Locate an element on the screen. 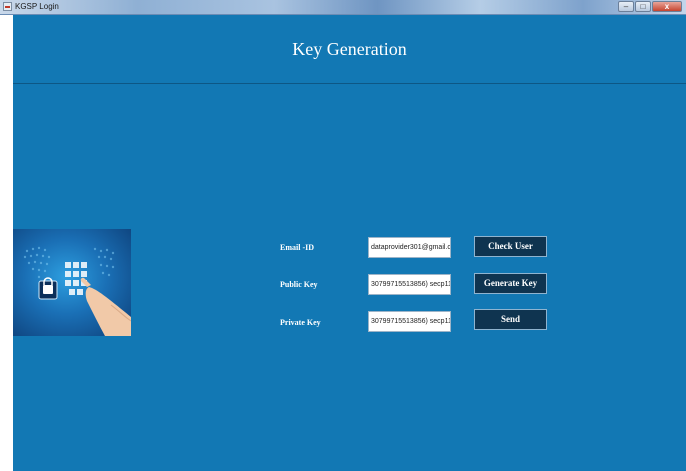 This screenshot has height=471, width=686. email-field: dataprovider301@gmail.com is located at coordinates (409, 247).